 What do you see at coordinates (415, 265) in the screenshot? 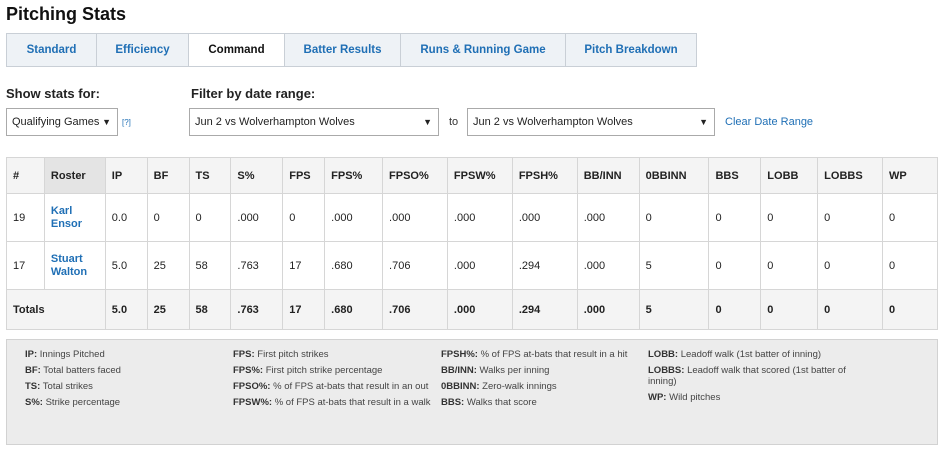
I see `stat-cell: .706` at bounding box center [415, 265].